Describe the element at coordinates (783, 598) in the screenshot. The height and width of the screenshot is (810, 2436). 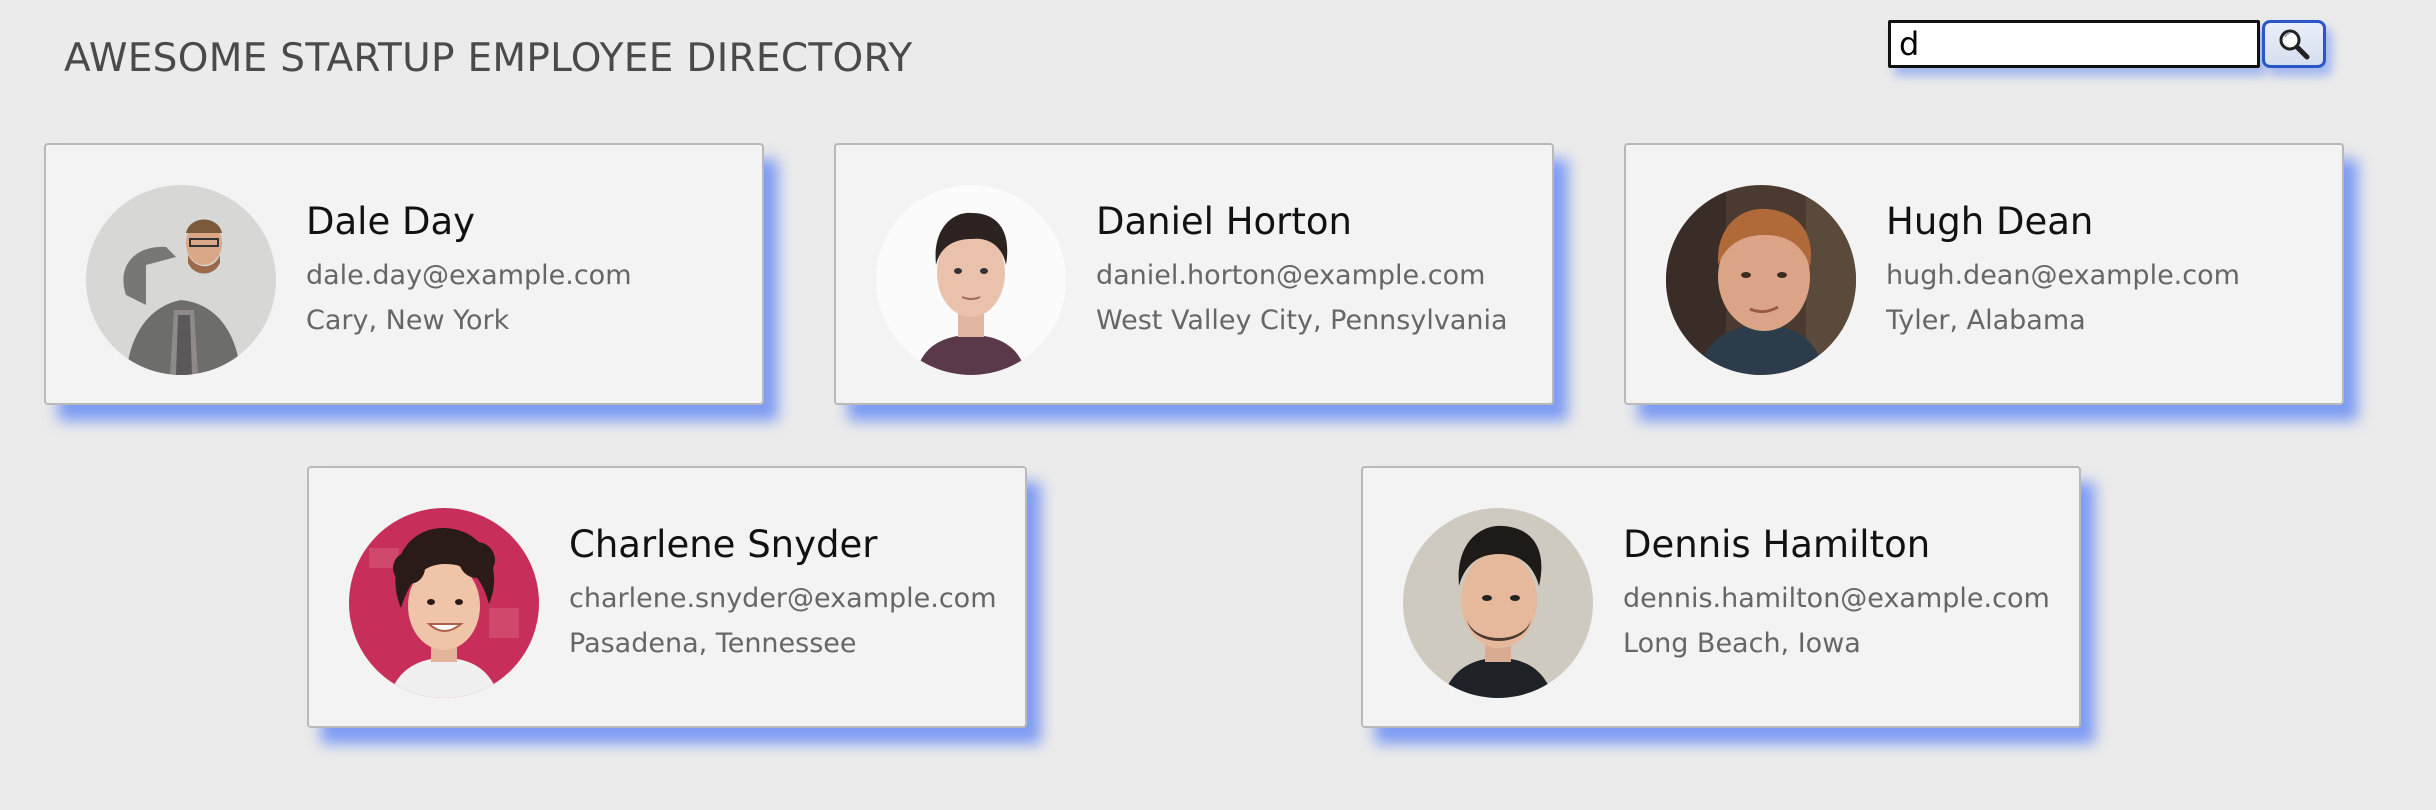
I see `employee-email: charlene.snyder@example.com` at that location.